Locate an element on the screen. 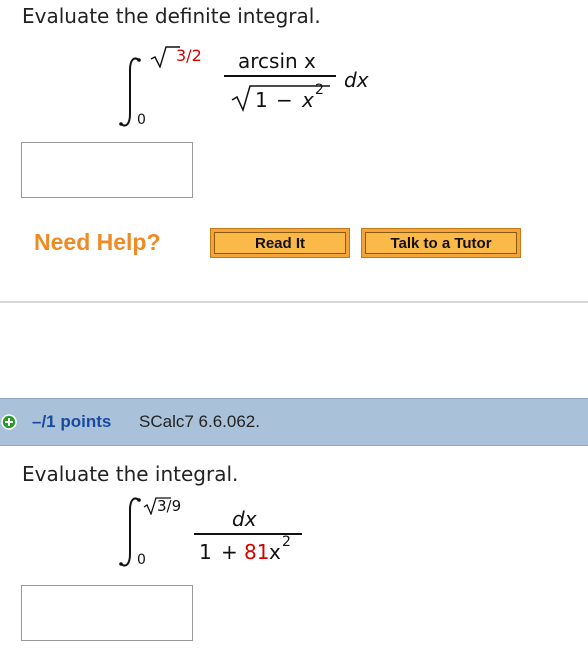 The height and width of the screenshot is (662, 588). question-2-header: –/1 points SCalc7 6.6.062. is located at coordinates (294, 422).